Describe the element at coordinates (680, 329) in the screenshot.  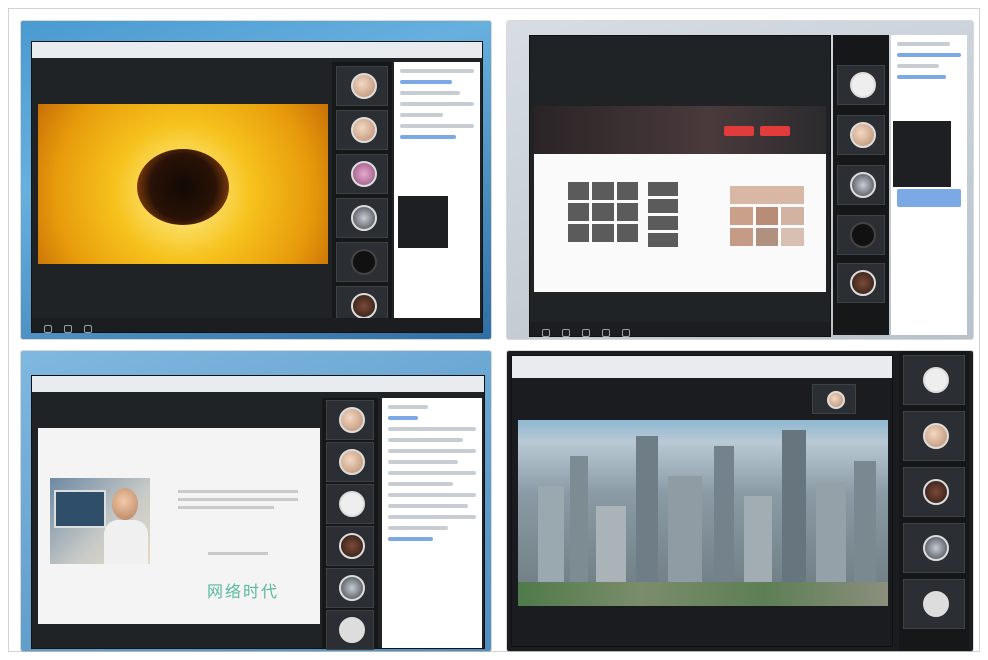
I see `meeting-toolbar` at that location.